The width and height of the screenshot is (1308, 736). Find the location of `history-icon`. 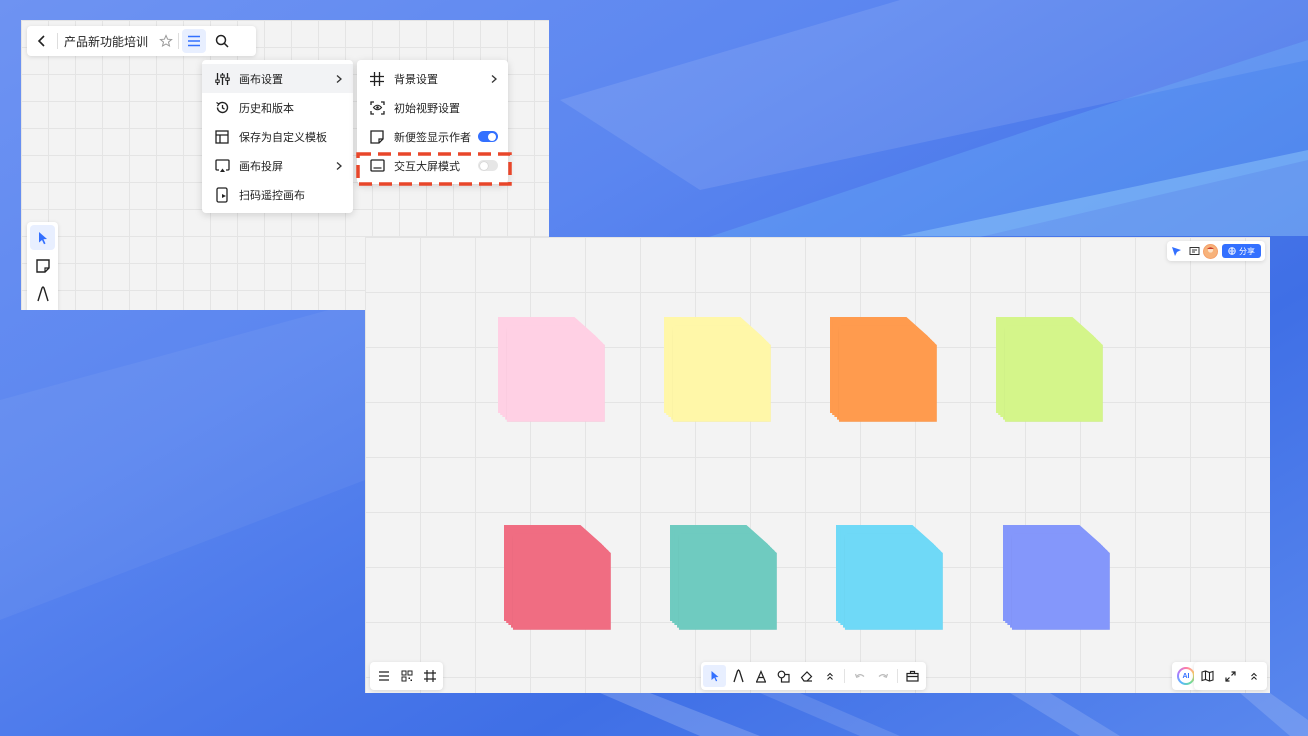

history-icon is located at coordinates (222, 108).